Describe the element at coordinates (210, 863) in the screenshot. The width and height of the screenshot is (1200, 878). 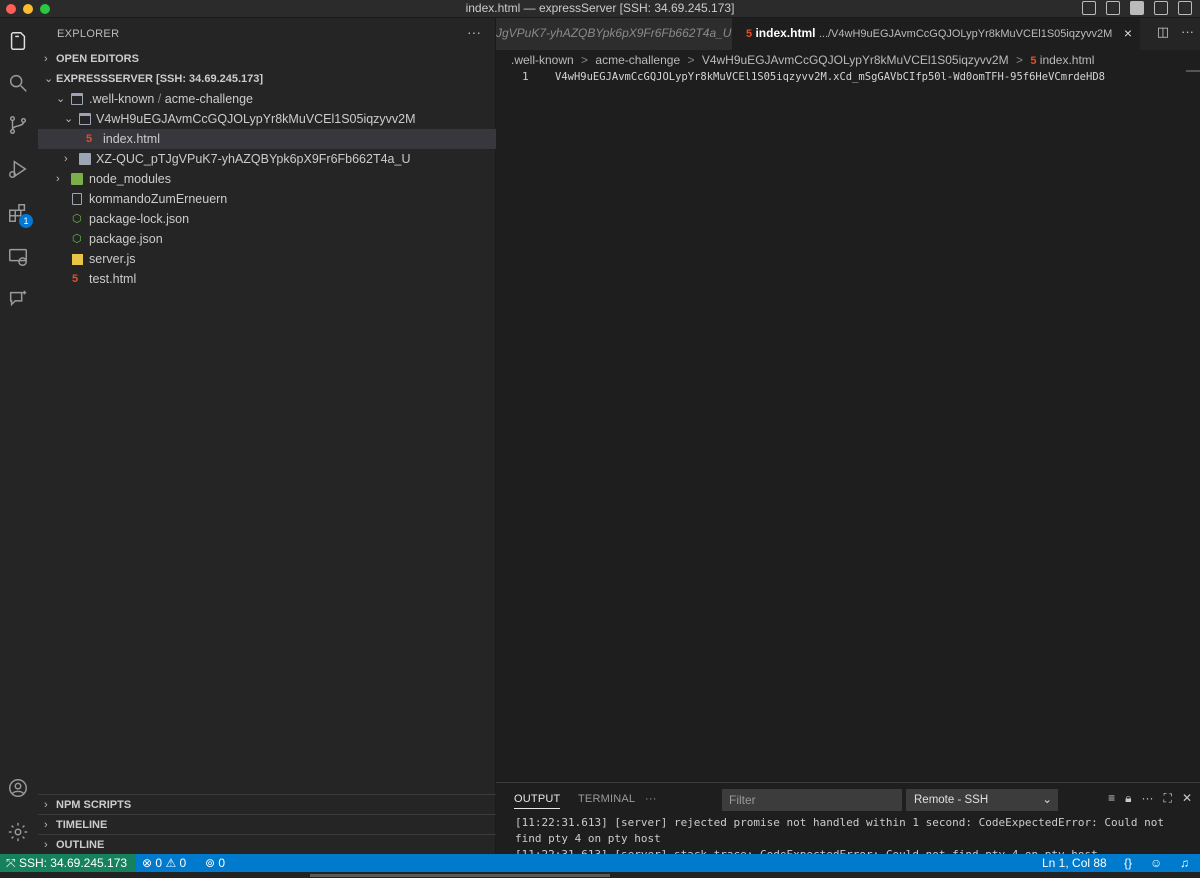
I see `ports-icon: ⊚` at that location.